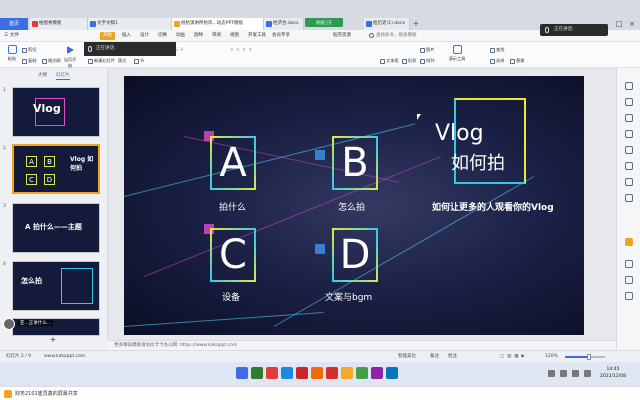 Image resolution: width=640 pixels, height=400 pixels. What do you see at coordinates (575, 373) in the screenshot?
I see `wifi-icon` at bounding box center [575, 373].